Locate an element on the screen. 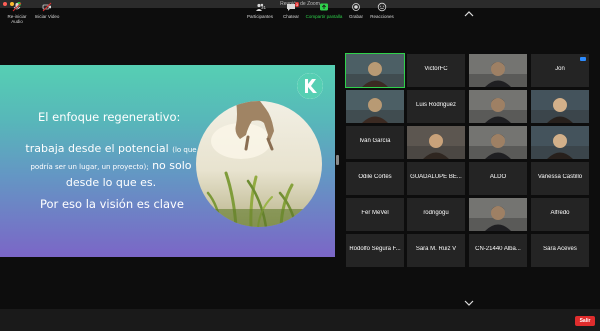 The height and width of the screenshot is (331, 600). participant-name: Iván García is located at coordinates (375, 141).